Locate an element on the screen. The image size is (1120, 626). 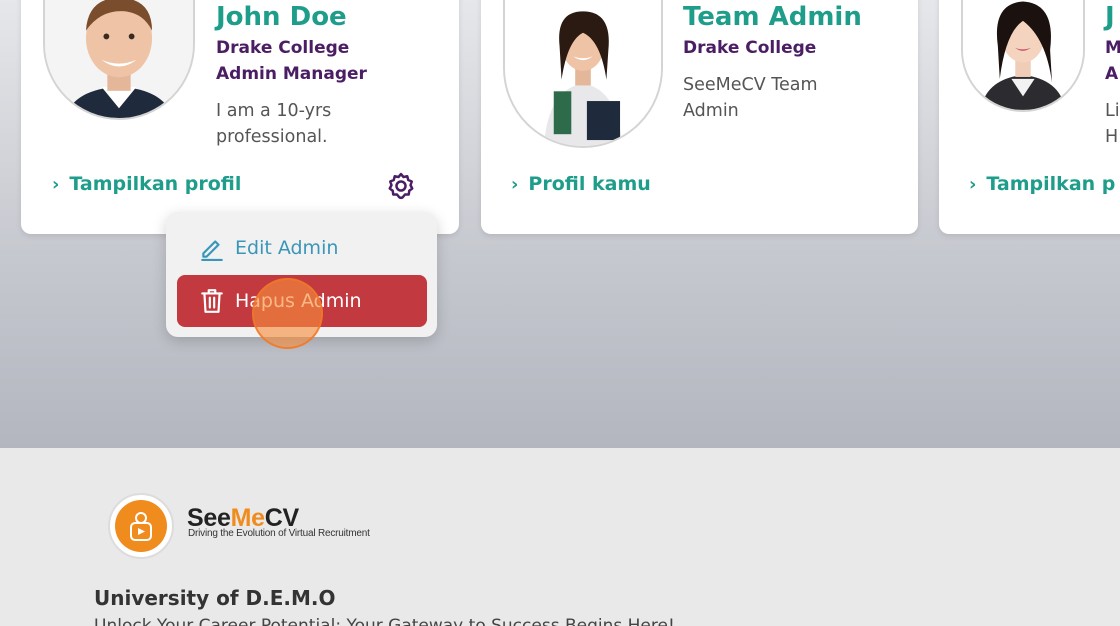
your-profile-link: › Profil kamu is located at coordinates (581, 184).